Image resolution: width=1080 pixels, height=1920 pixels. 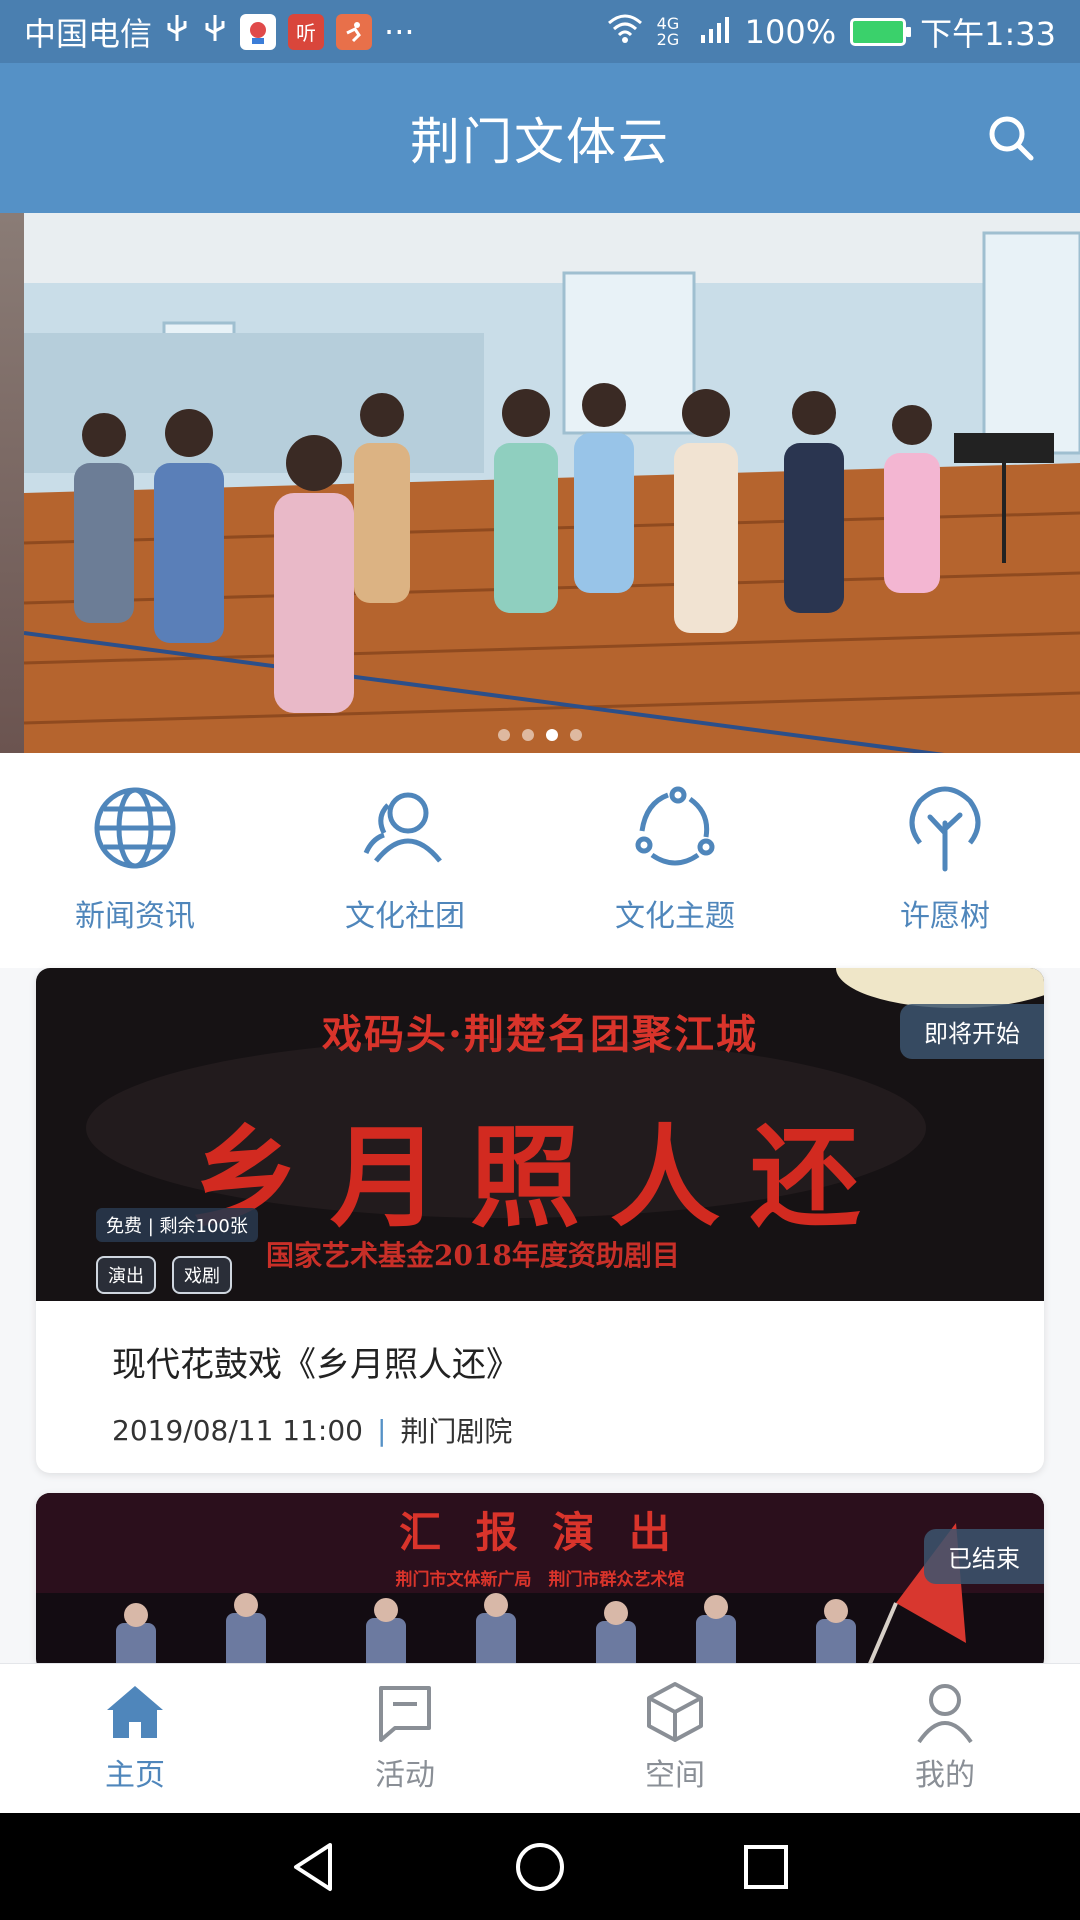 What do you see at coordinates (675, 916) in the screenshot?
I see `quick-nav-label: 文化主题` at bounding box center [675, 916].